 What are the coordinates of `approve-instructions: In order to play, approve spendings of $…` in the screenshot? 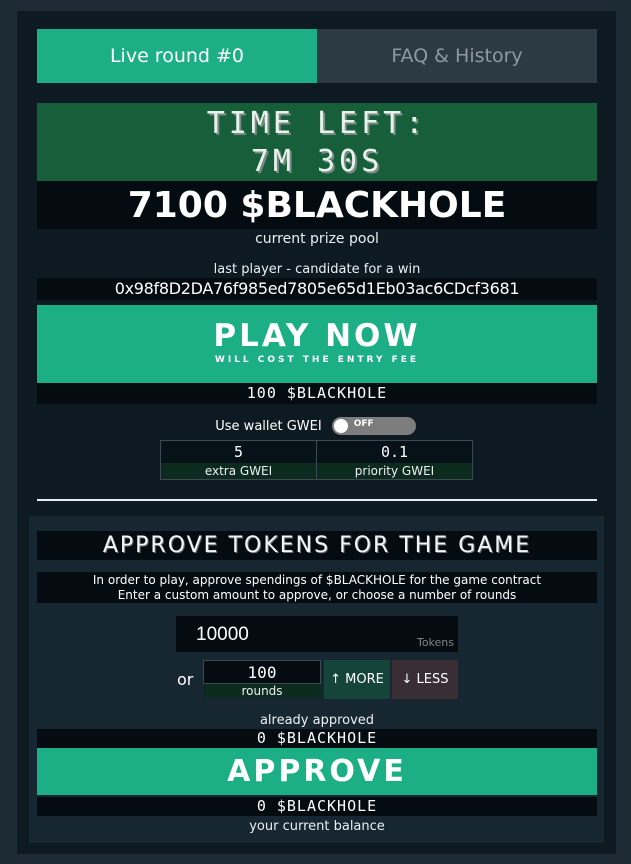 It's located at (317, 587).